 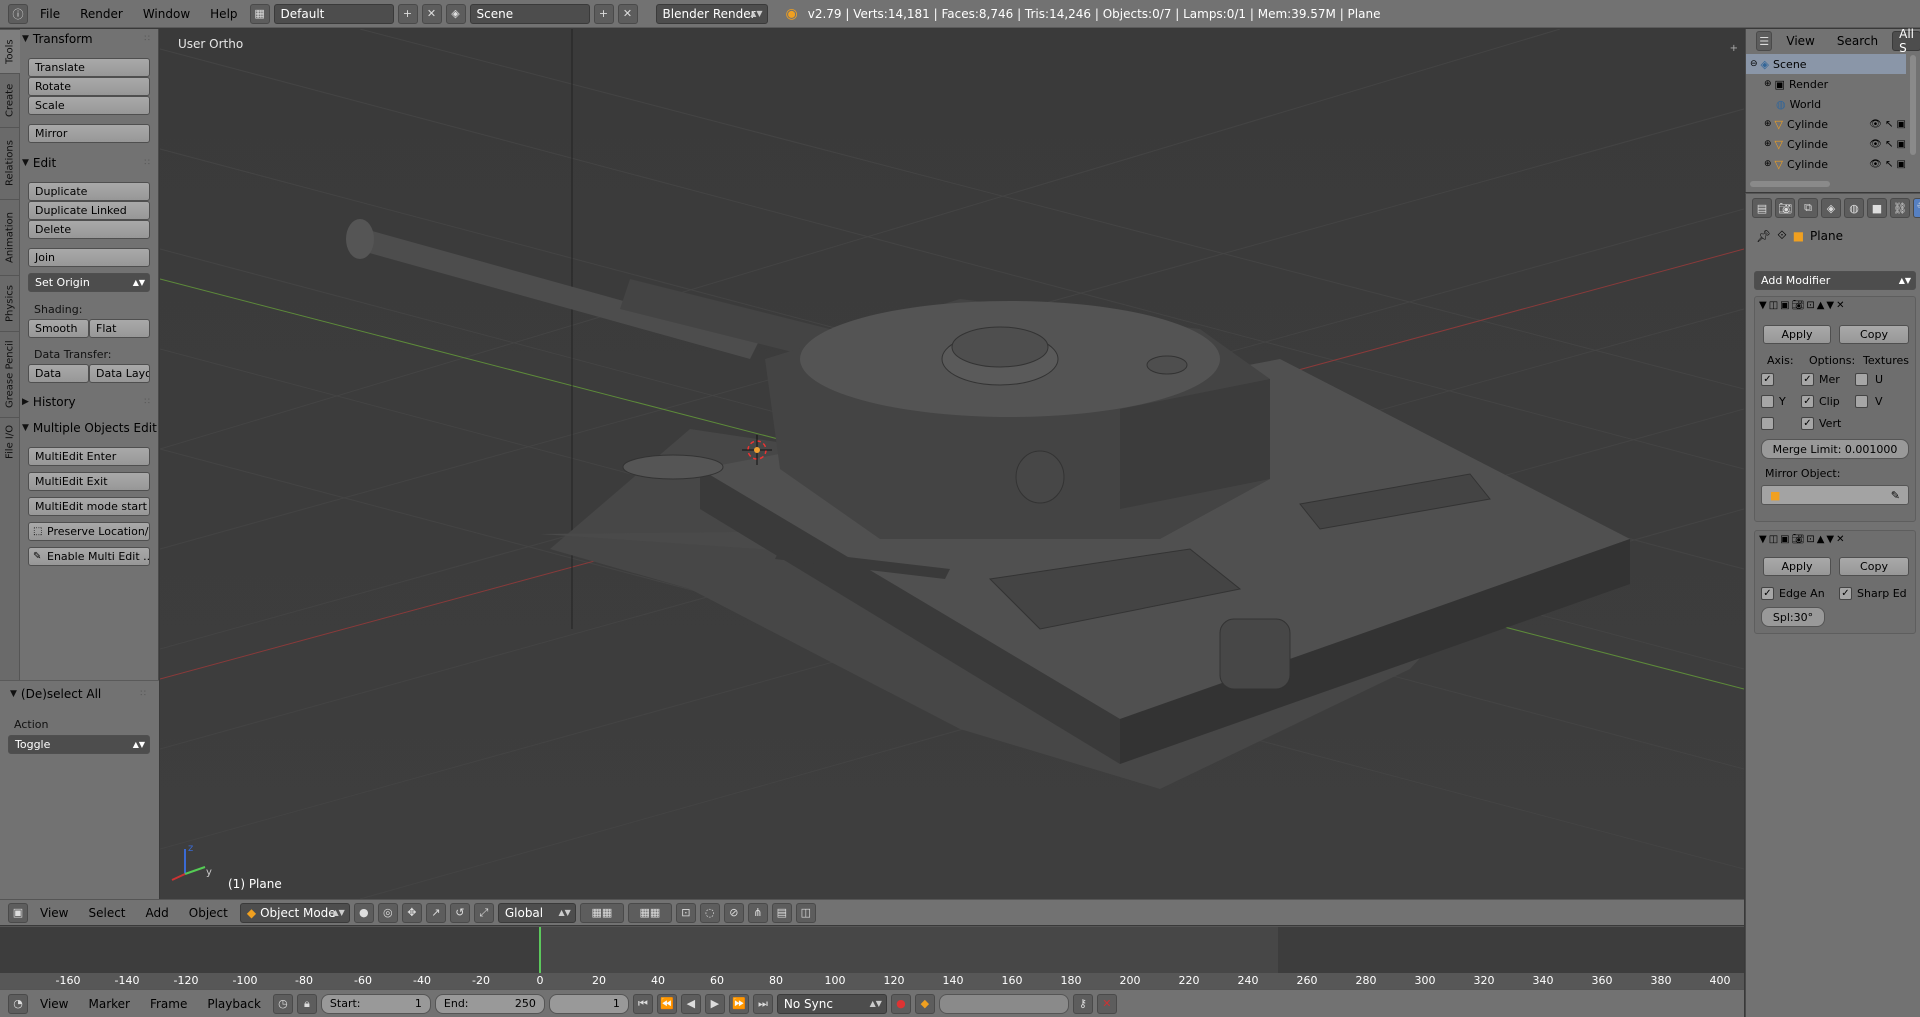 I want to click on scale-manipulator-icon: ⤢, so click(x=483, y=912).